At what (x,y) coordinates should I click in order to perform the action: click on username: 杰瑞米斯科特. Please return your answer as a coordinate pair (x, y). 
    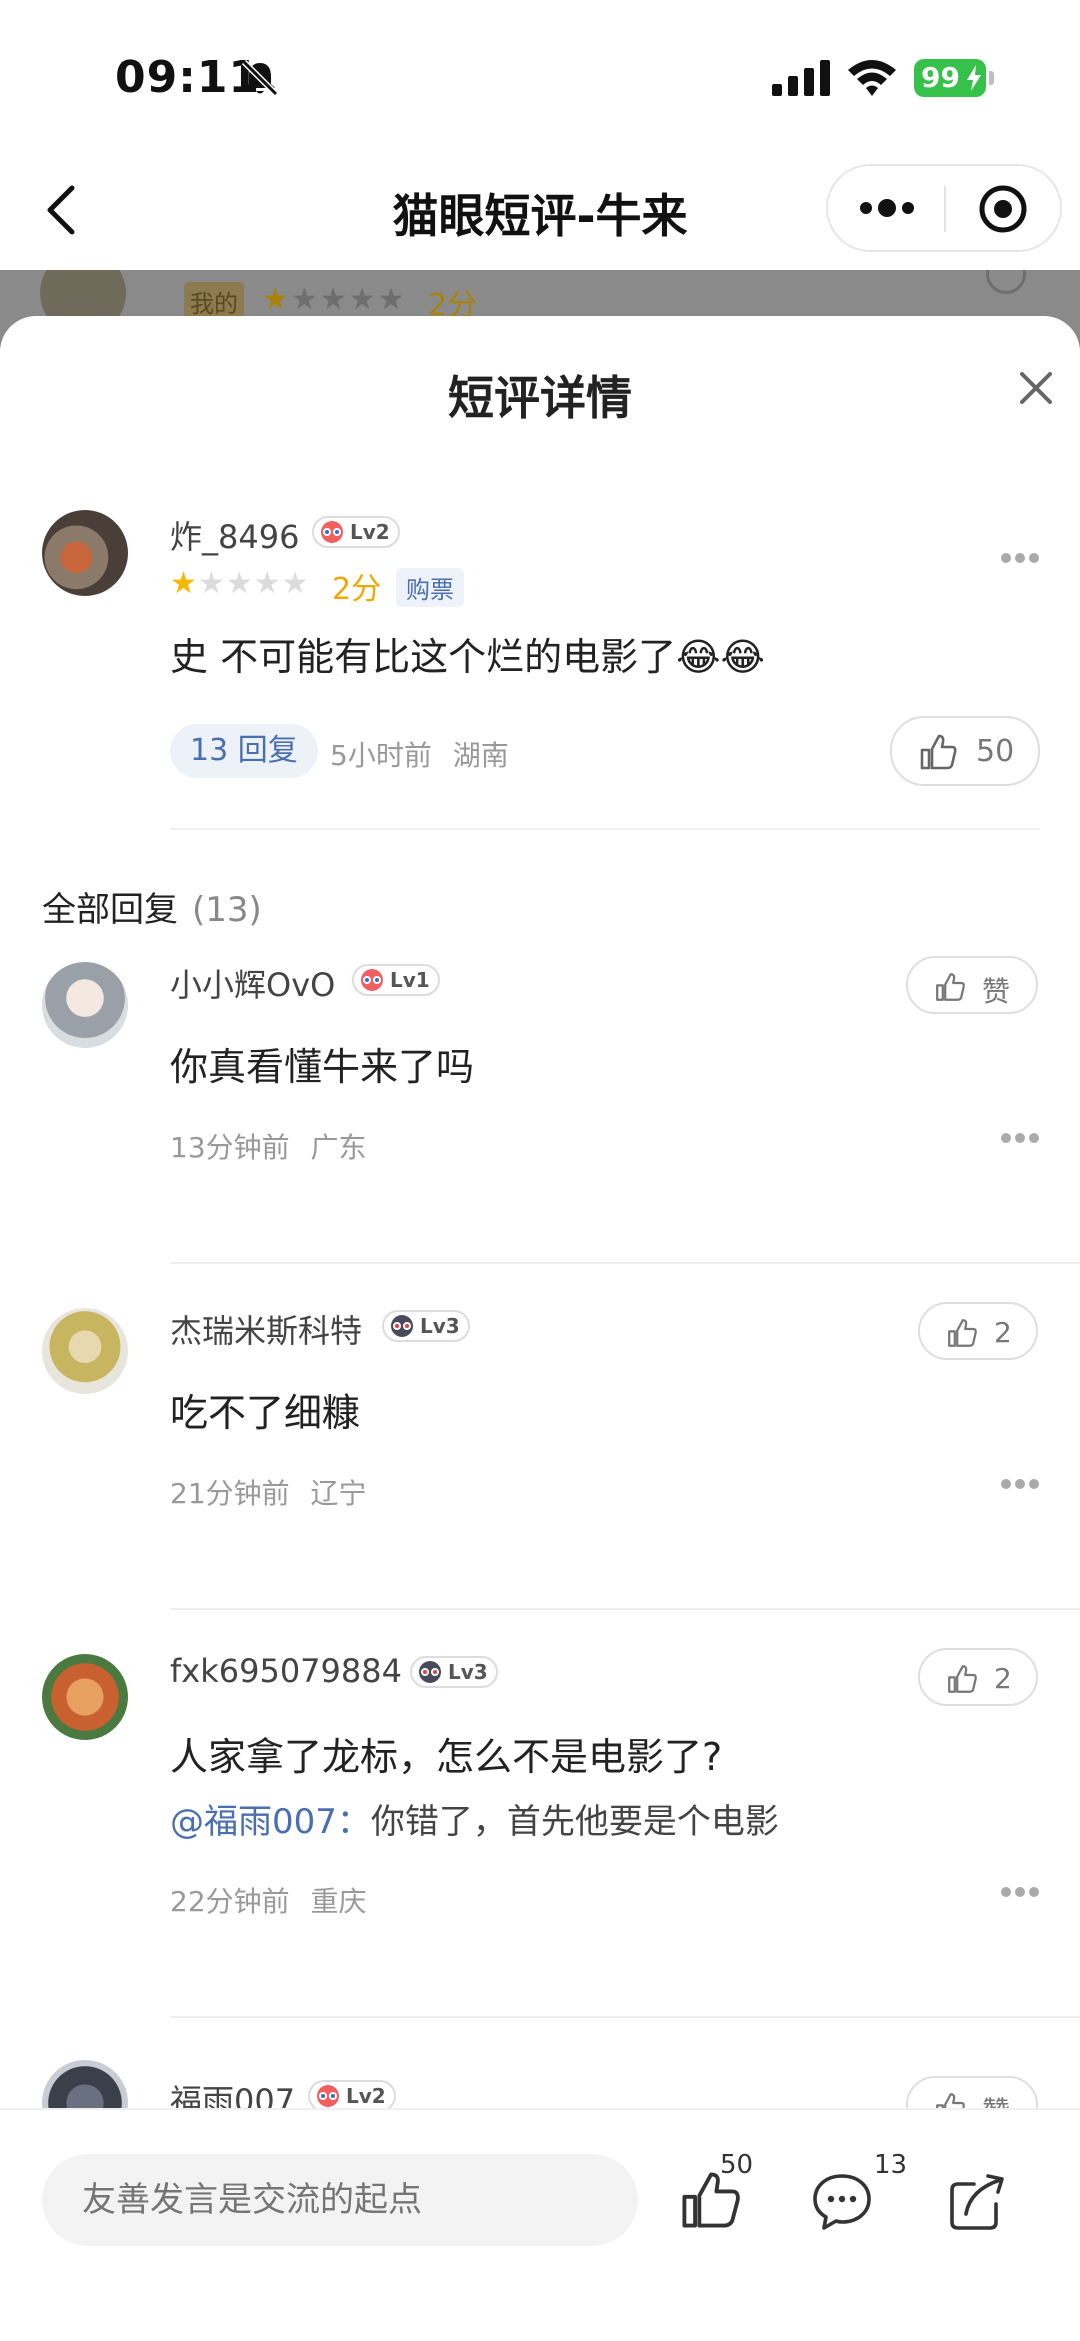
    Looking at the image, I should click on (266, 1329).